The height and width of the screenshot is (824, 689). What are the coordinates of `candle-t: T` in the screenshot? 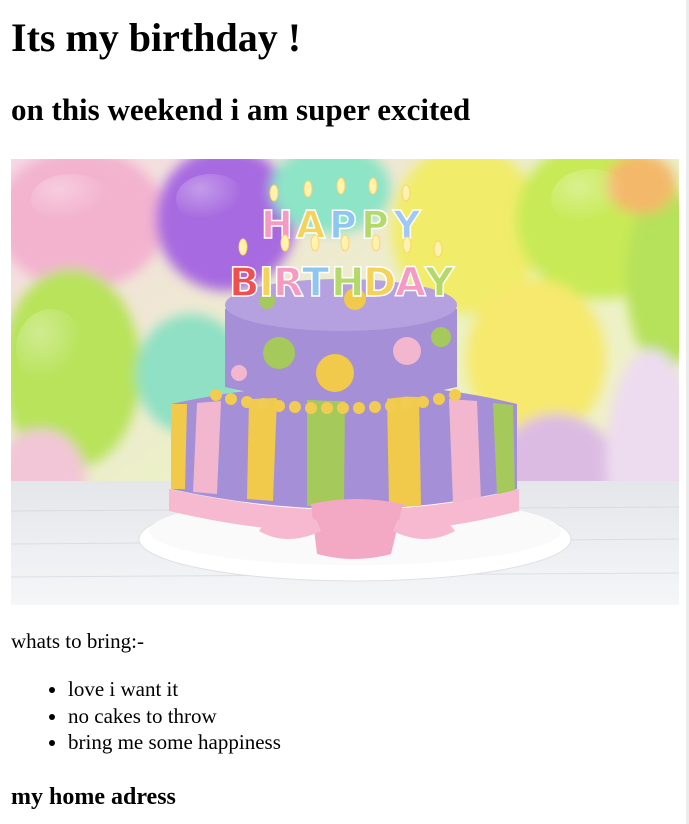 It's located at (316, 283).